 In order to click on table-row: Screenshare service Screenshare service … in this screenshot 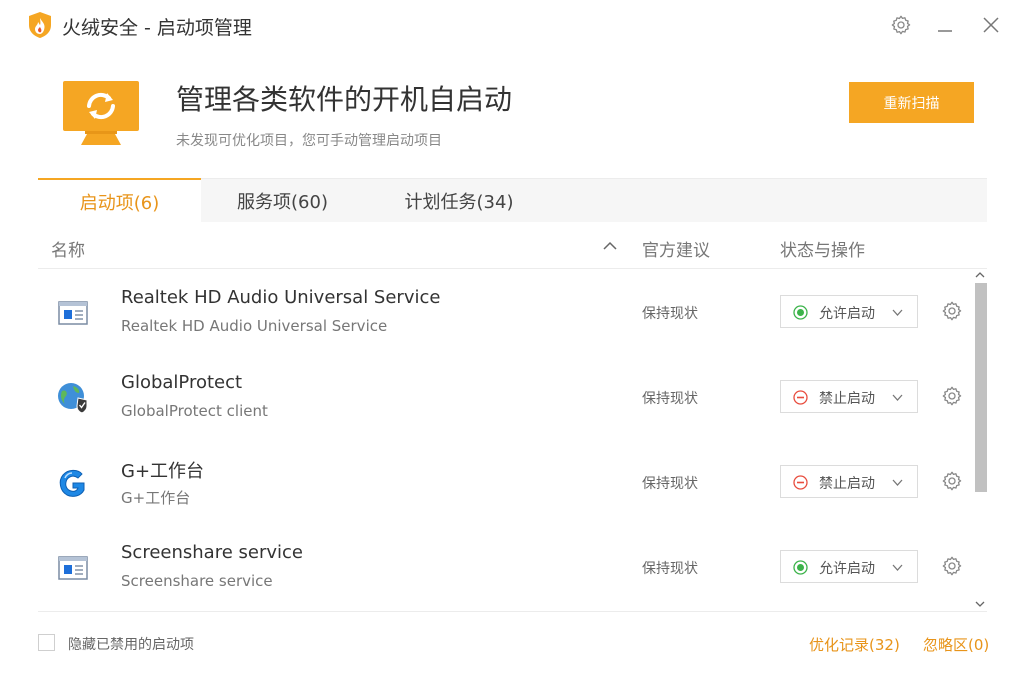, I will do `click(503, 566)`.